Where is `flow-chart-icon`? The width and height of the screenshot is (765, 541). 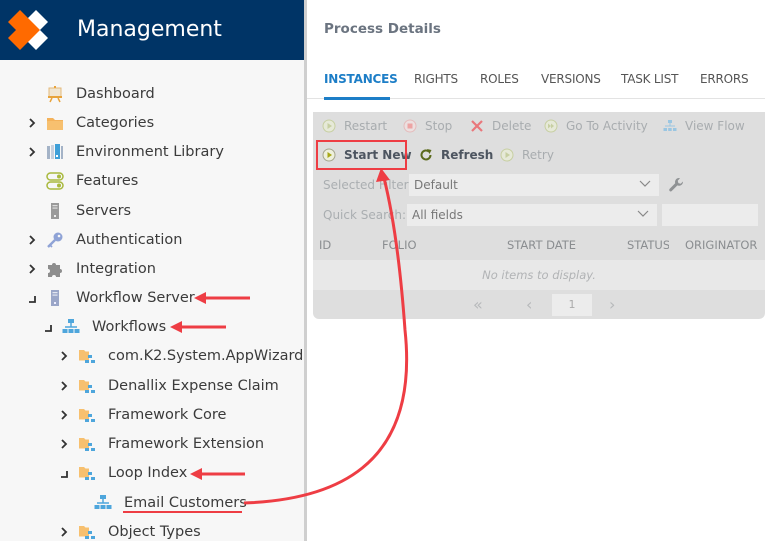 flow-chart-icon is located at coordinates (670, 125).